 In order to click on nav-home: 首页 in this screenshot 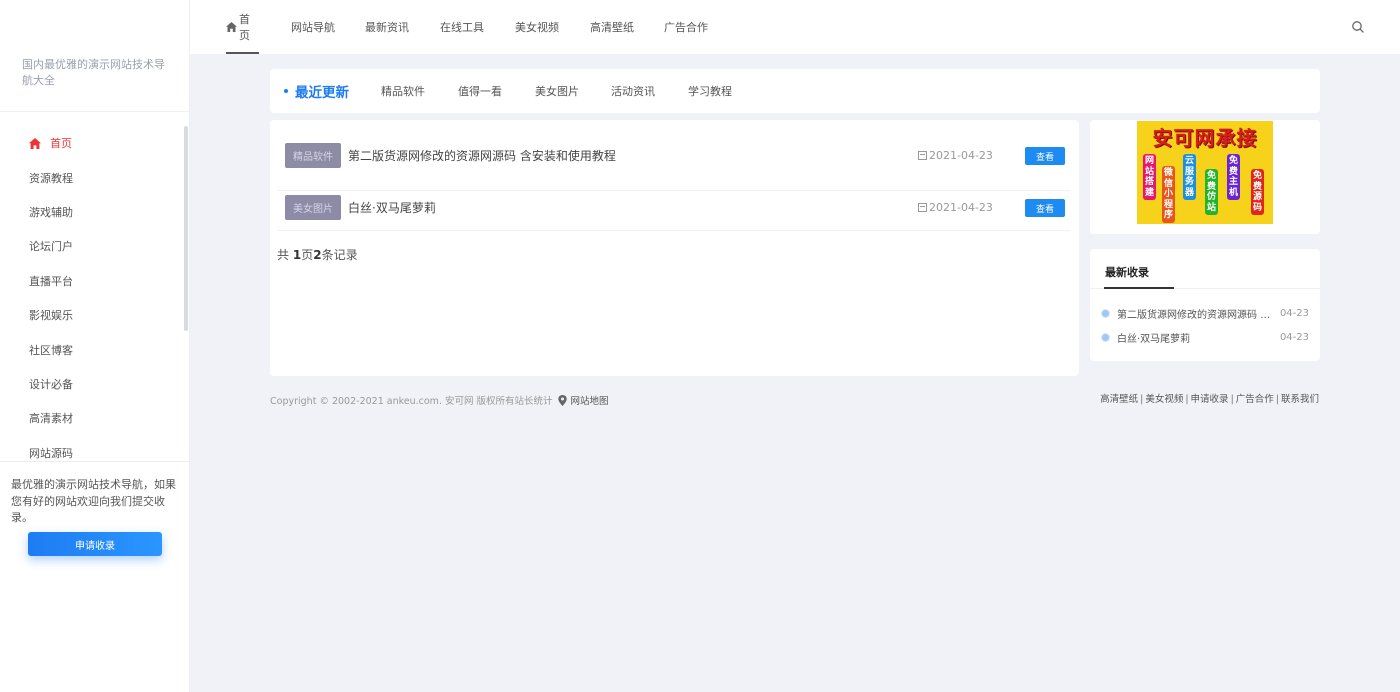, I will do `click(242, 27)`.